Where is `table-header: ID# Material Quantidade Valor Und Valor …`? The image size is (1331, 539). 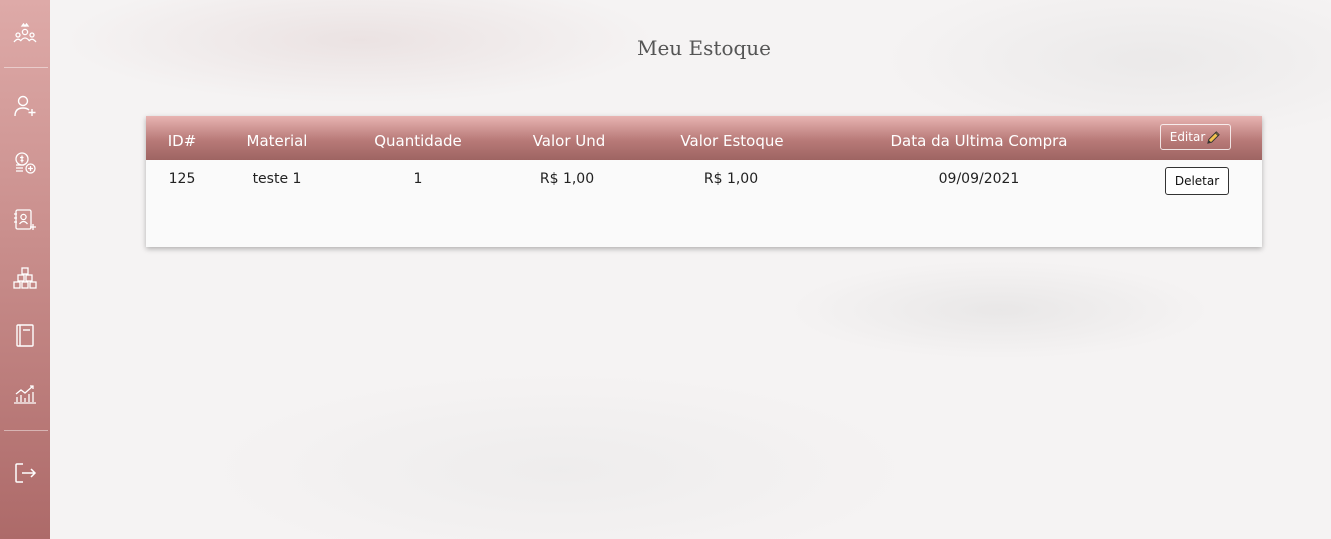
table-header: ID# Material Quantidade Valor Und Valor … is located at coordinates (704, 138).